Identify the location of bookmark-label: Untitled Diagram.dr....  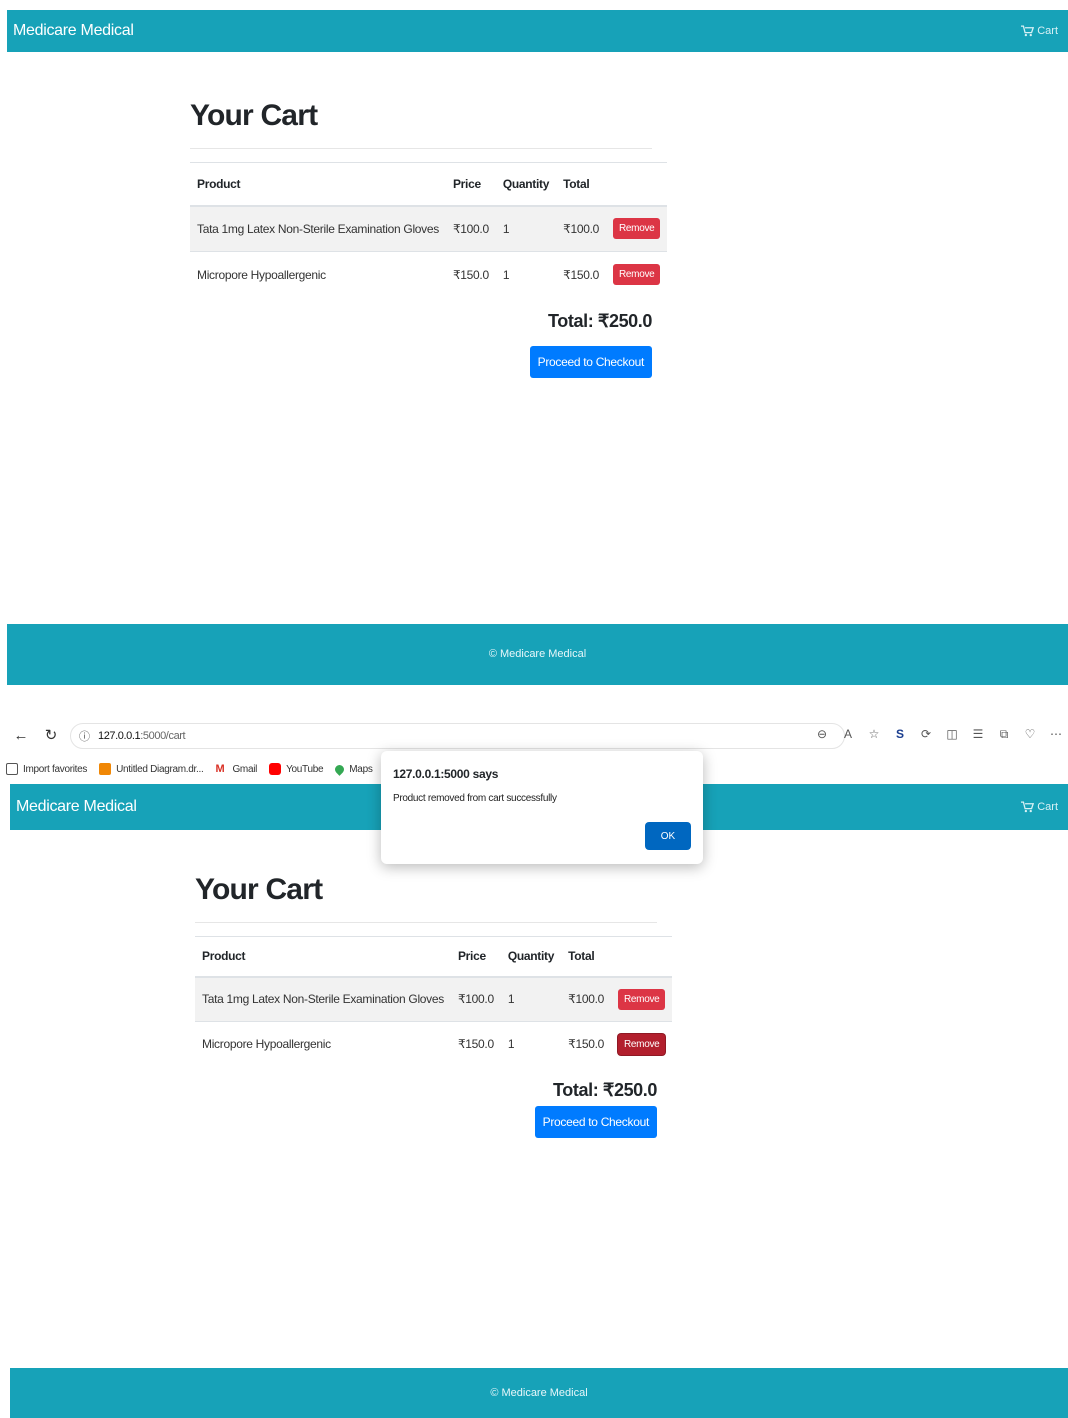
(160, 769).